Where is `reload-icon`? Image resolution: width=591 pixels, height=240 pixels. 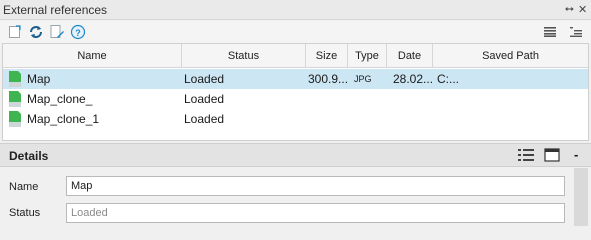 reload-icon is located at coordinates (36, 32).